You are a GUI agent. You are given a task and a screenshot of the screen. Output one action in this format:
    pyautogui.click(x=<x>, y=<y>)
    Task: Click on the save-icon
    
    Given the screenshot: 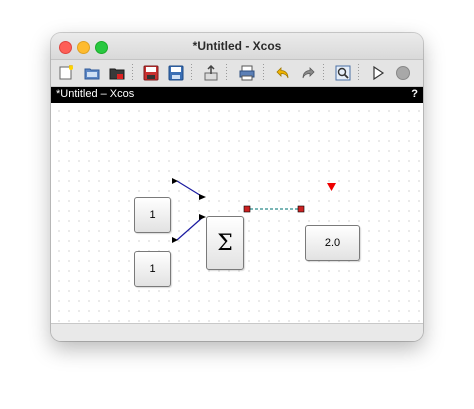 What is the action you would take?
    pyautogui.click(x=151, y=72)
    